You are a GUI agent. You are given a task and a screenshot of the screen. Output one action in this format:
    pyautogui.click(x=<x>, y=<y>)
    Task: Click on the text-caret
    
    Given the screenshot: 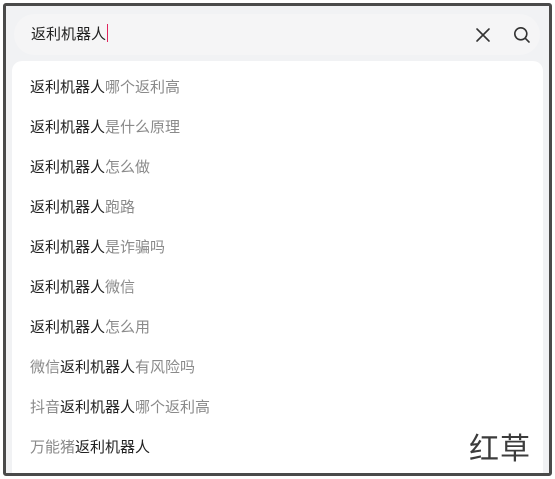 What is the action you would take?
    pyautogui.click(x=108, y=33)
    